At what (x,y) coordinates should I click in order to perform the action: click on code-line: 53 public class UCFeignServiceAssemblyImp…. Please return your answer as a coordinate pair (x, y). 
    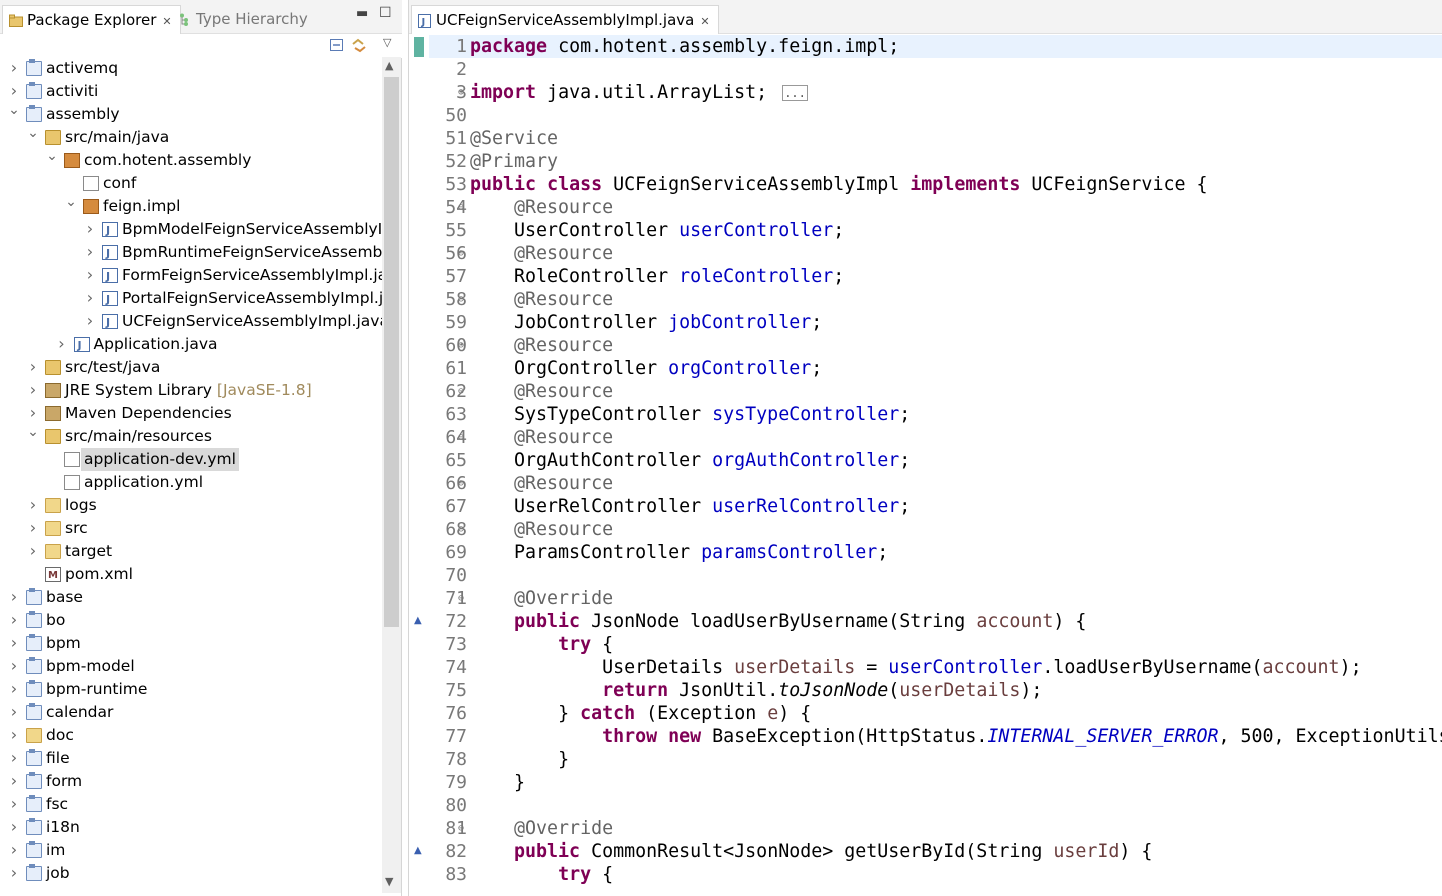
    Looking at the image, I should click on (935, 184).